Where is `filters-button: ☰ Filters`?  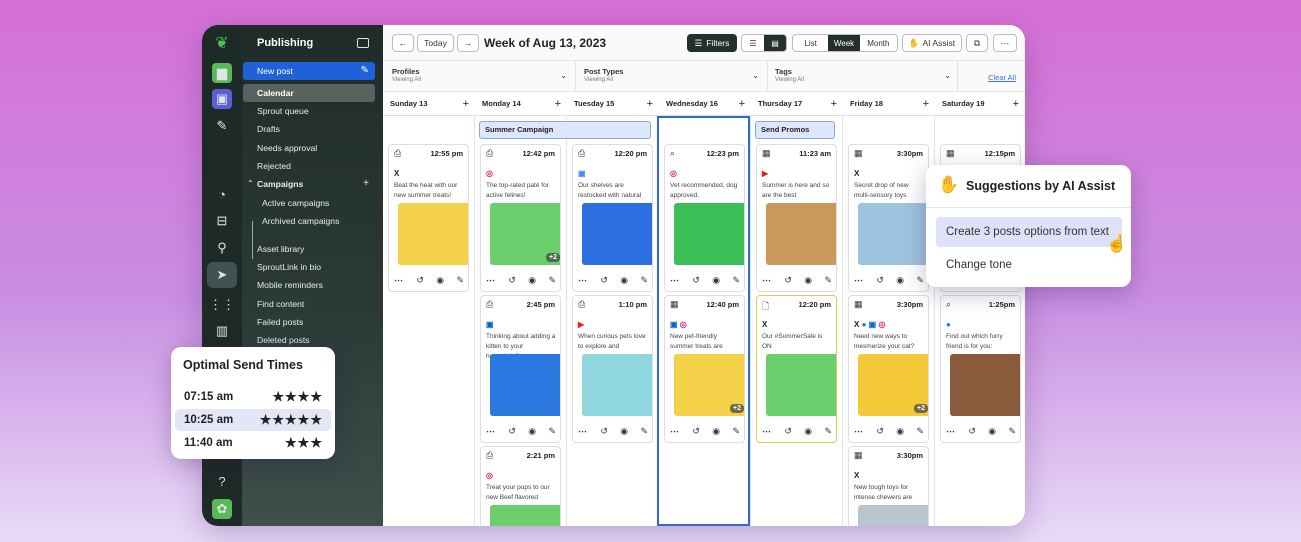
filters-button: ☰ Filters is located at coordinates (712, 43).